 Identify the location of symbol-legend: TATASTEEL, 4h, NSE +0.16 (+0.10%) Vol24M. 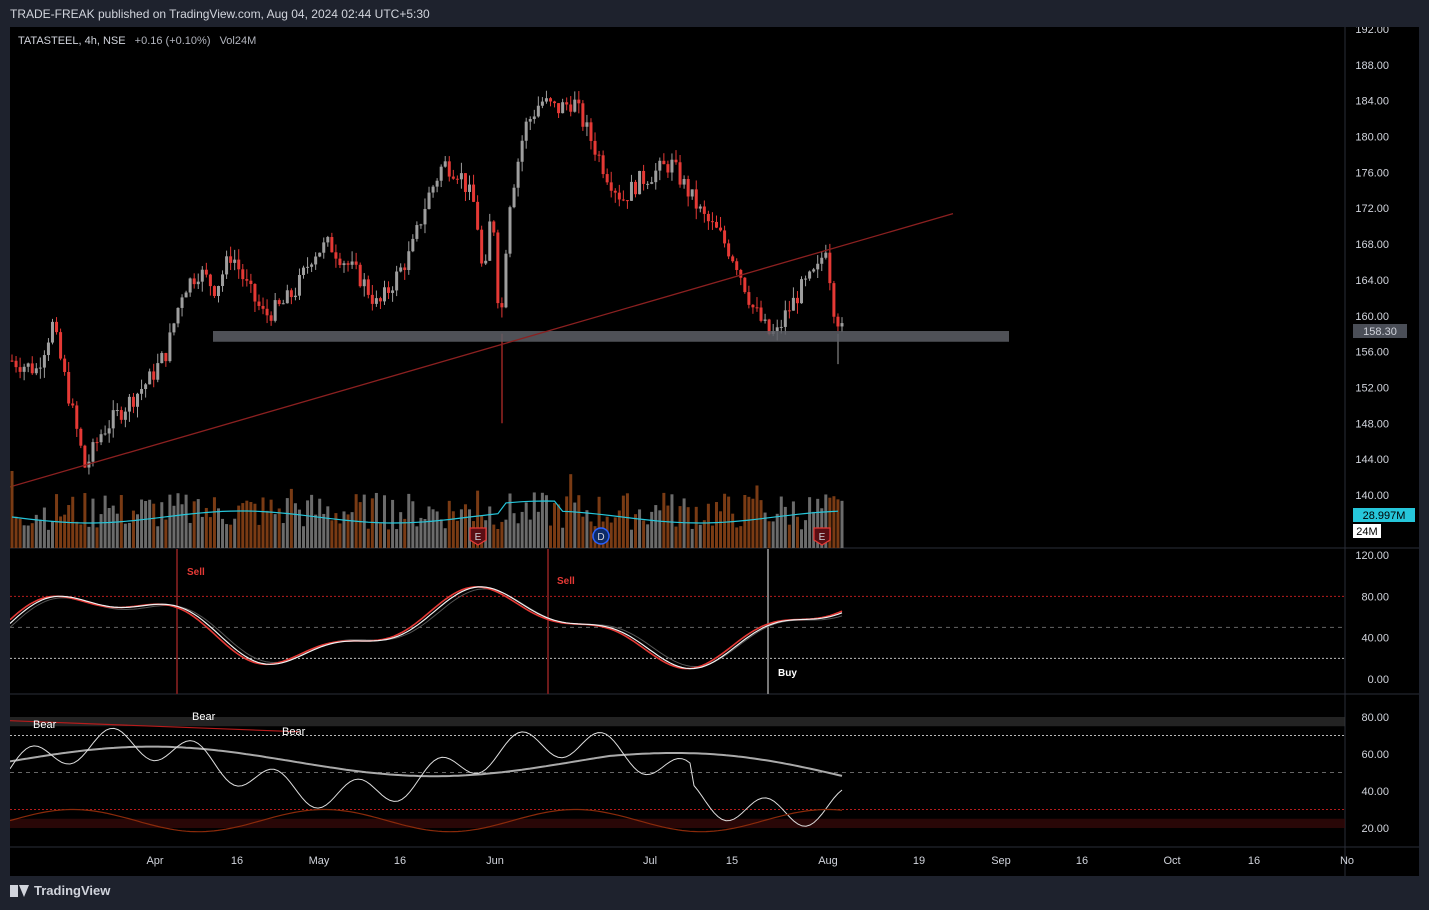
(137, 41).